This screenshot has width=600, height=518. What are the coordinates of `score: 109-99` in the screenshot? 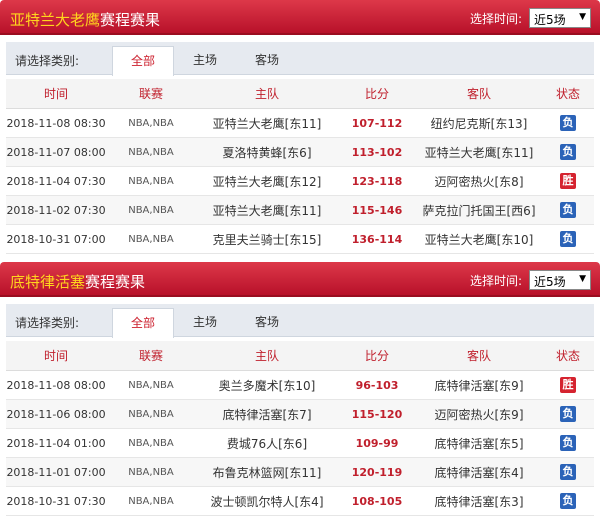 It's located at (377, 443).